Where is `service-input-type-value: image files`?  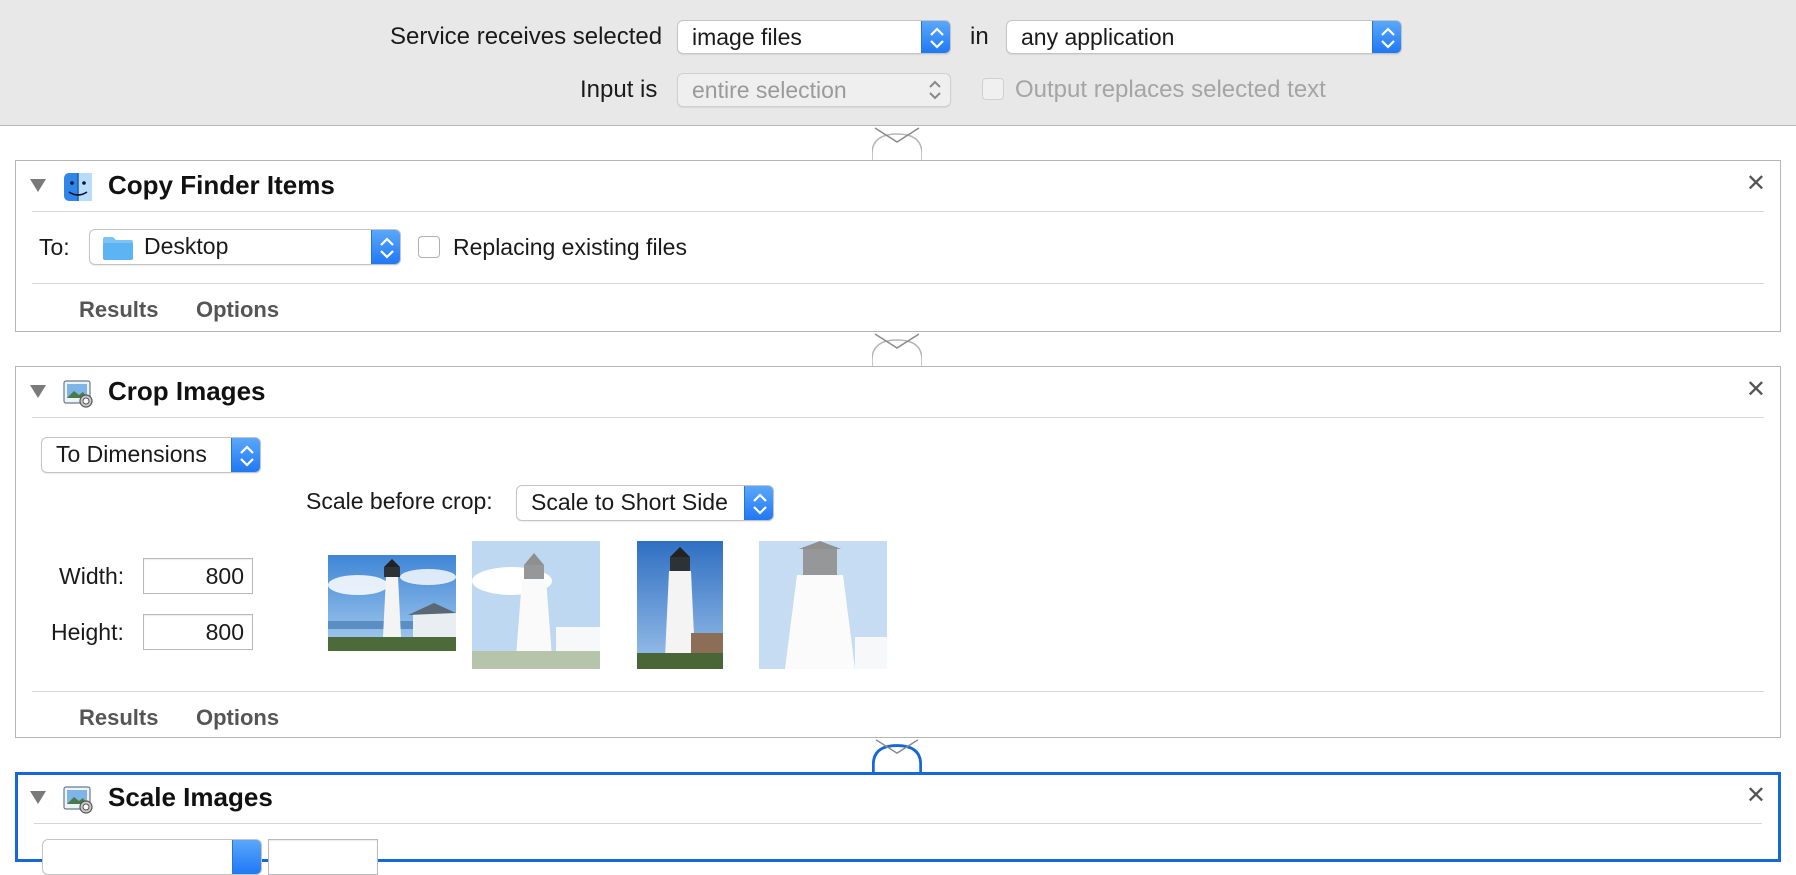
service-input-type-value: image files is located at coordinates (747, 37).